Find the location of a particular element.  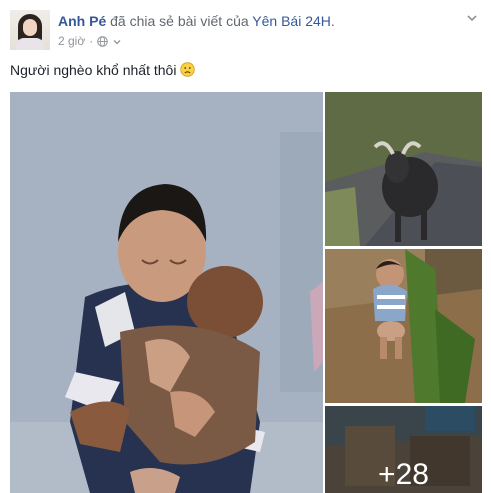

author-name: Anh Pé is located at coordinates (82, 21).